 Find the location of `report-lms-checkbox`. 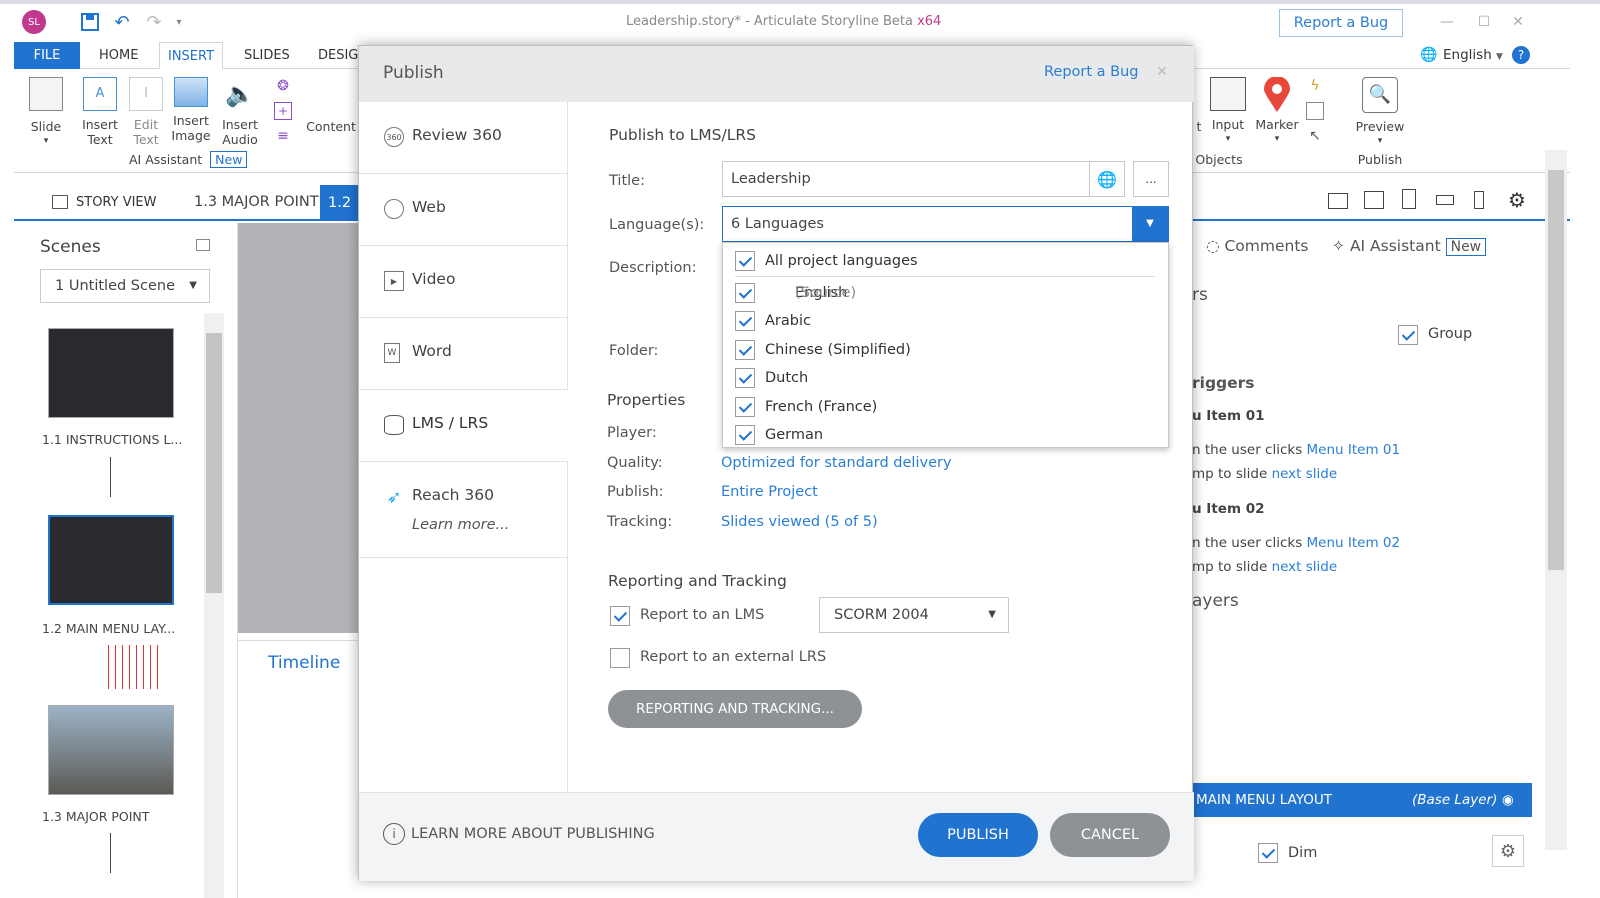

report-lms-checkbox is located at coordinates (620, 616).